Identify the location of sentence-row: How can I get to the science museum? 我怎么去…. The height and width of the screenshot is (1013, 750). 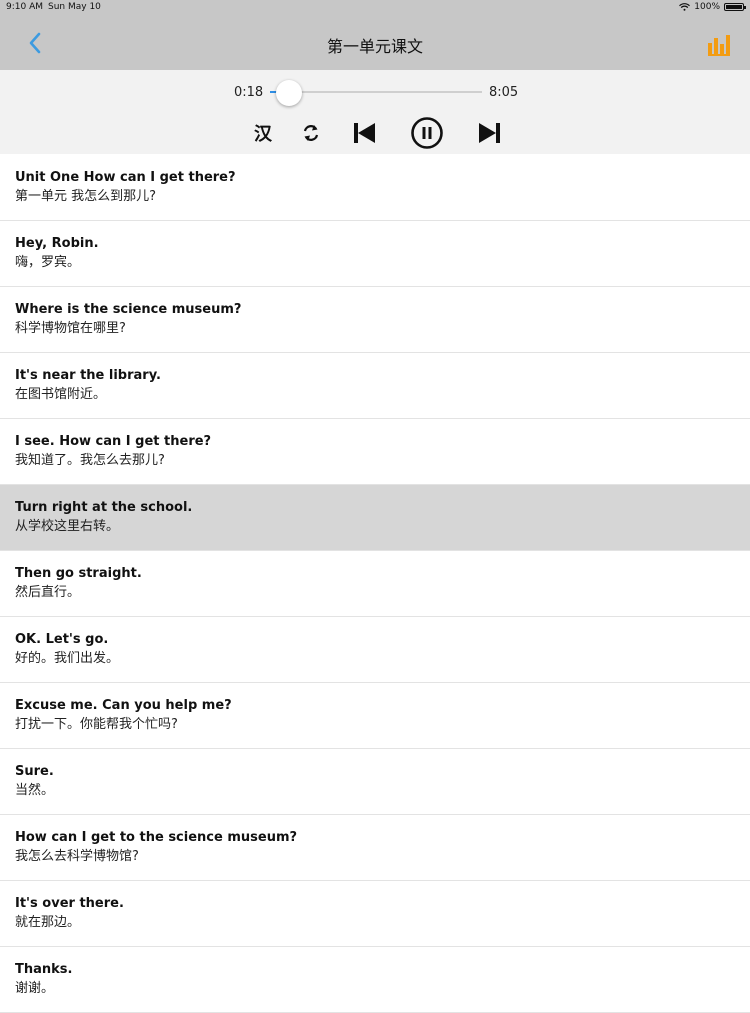
(375, 848).